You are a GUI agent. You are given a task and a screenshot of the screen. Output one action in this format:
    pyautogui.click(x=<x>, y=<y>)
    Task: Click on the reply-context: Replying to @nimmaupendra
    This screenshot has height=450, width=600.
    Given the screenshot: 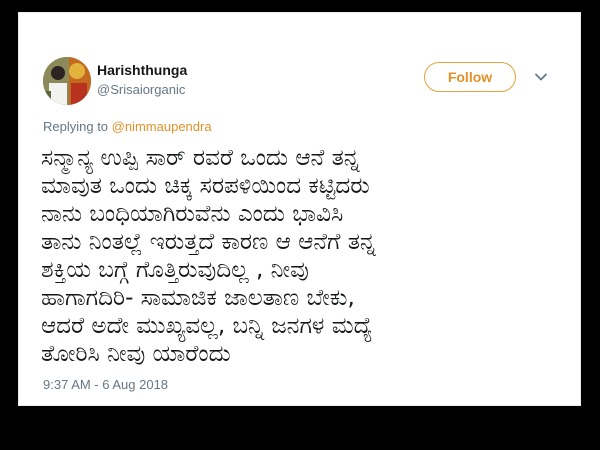 What is the action you would take?
    pyautogui.click(x=127, y=126)
    